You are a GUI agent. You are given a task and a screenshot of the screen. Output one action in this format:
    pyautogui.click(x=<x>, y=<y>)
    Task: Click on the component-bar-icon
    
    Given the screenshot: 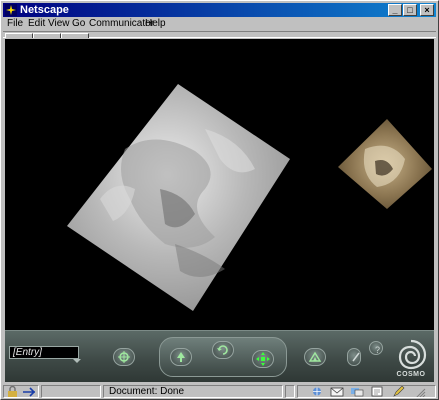 What is the action you would take?
    pyautogui.click(x=29, y=391)
    